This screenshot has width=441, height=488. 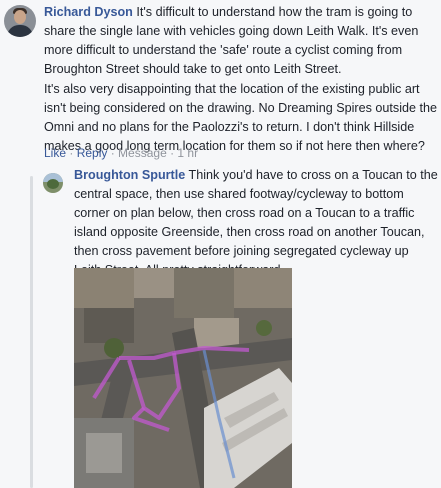 What do you see at coordinates (20, 17) in the screenshot?
I see `avatar-head` at bounding box center [20, 17].